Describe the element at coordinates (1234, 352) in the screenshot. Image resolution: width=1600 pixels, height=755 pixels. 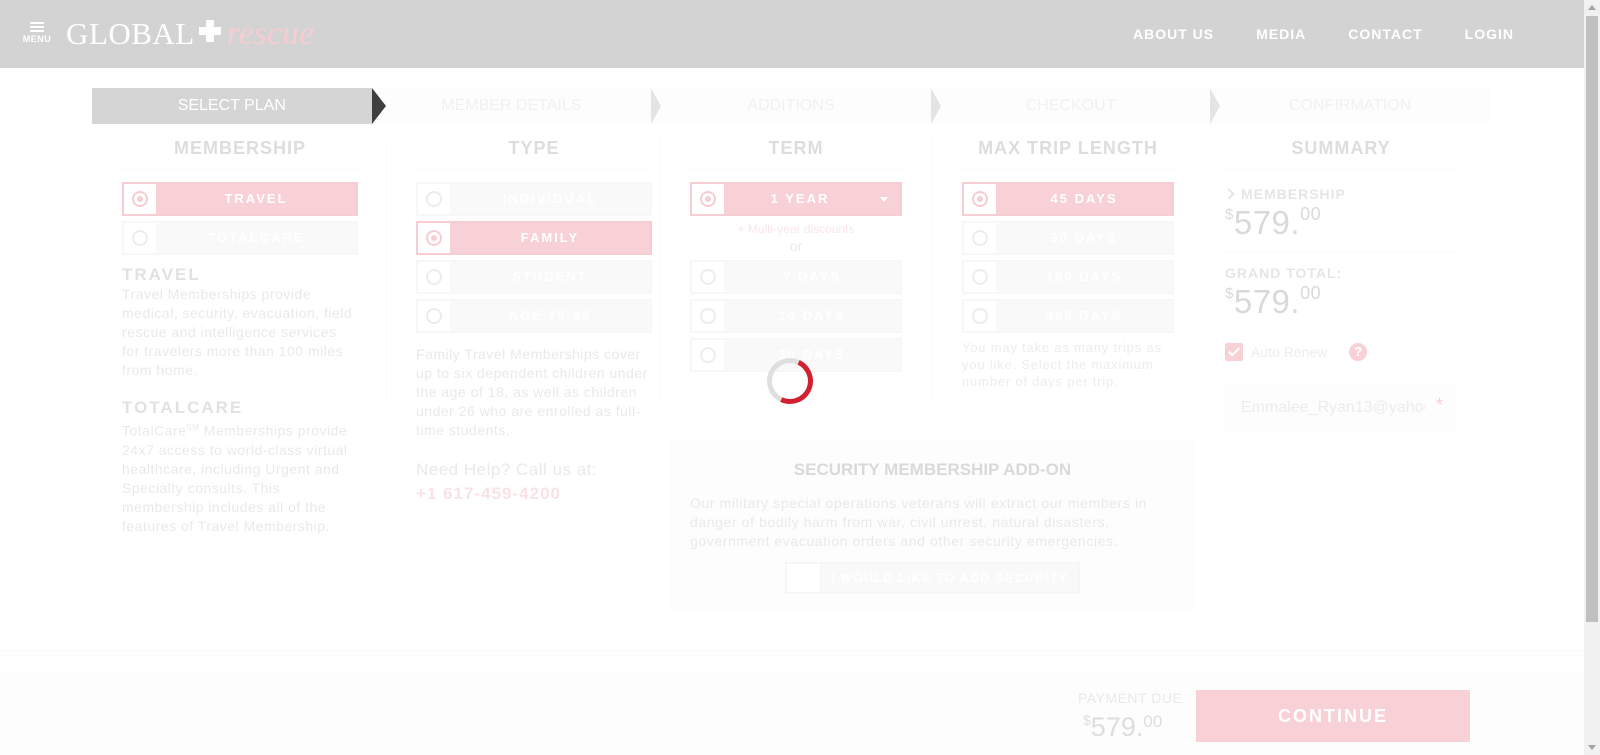
I see `auto-renew-checkbox` at that location.